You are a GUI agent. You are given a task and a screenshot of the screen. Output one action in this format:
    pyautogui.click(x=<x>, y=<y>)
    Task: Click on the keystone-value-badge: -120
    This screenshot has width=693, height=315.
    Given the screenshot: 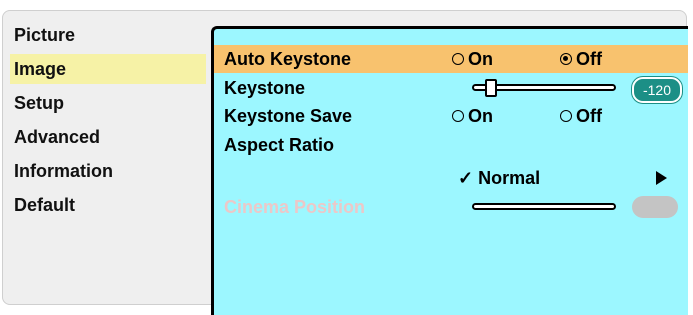 What is the action you would take?
    pyautogui.click(x=657, y=90)
    